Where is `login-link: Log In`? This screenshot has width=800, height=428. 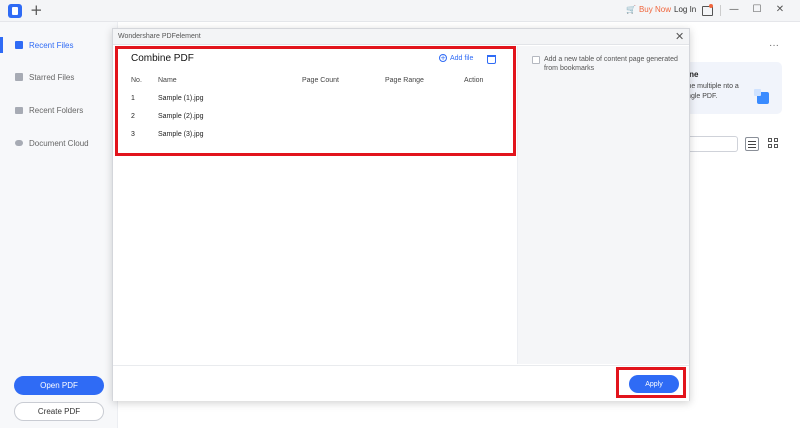
login-link: Log In is located at coordinates (685, 9).